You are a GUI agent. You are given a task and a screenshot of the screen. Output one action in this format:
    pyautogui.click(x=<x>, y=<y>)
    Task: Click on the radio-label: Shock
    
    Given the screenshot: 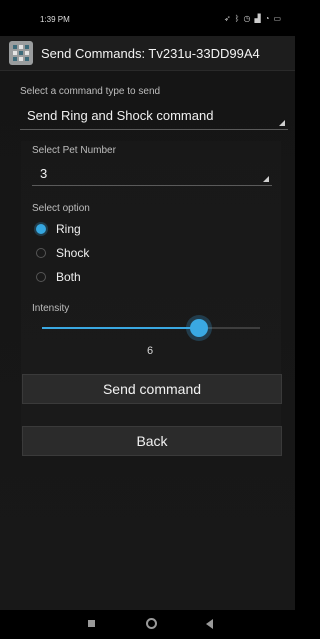 What is the action you would take?
    pyautogui.click(x=73, y=253)
    